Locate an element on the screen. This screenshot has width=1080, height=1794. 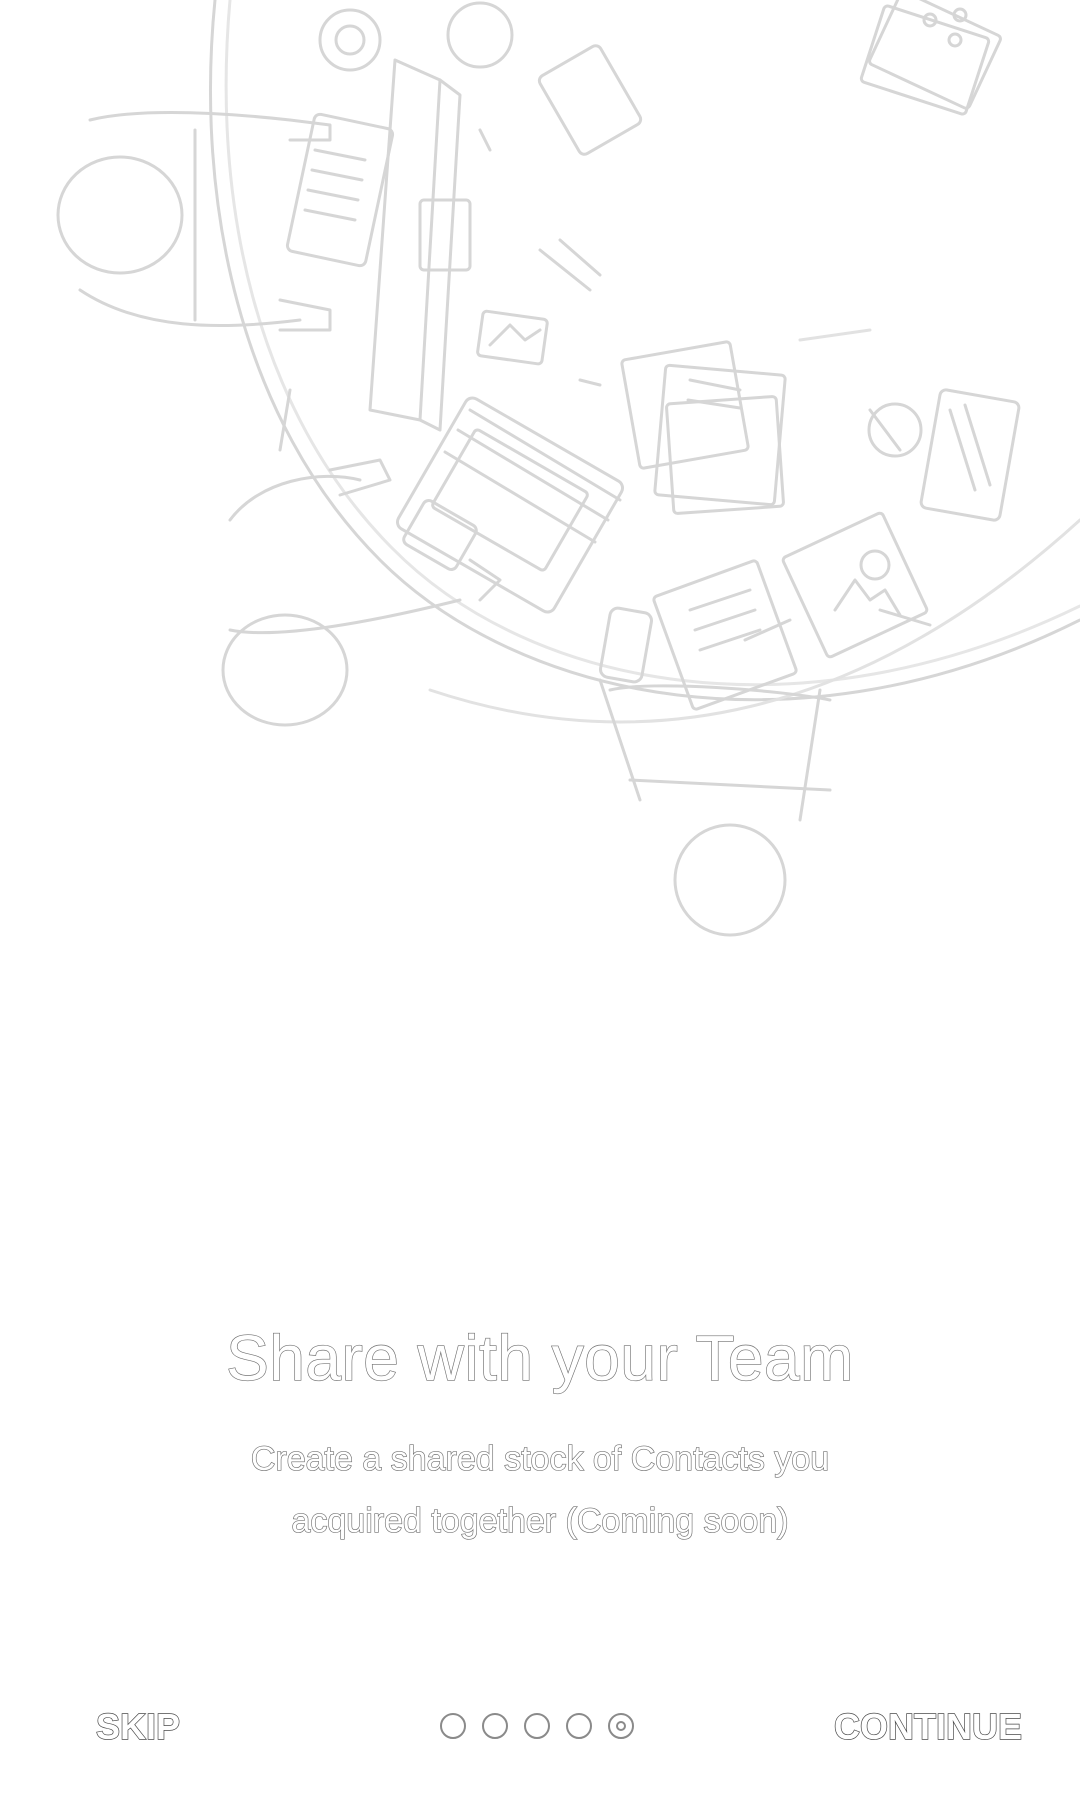
continue-button: CONTINUE is located at coordinates (927, 1726).